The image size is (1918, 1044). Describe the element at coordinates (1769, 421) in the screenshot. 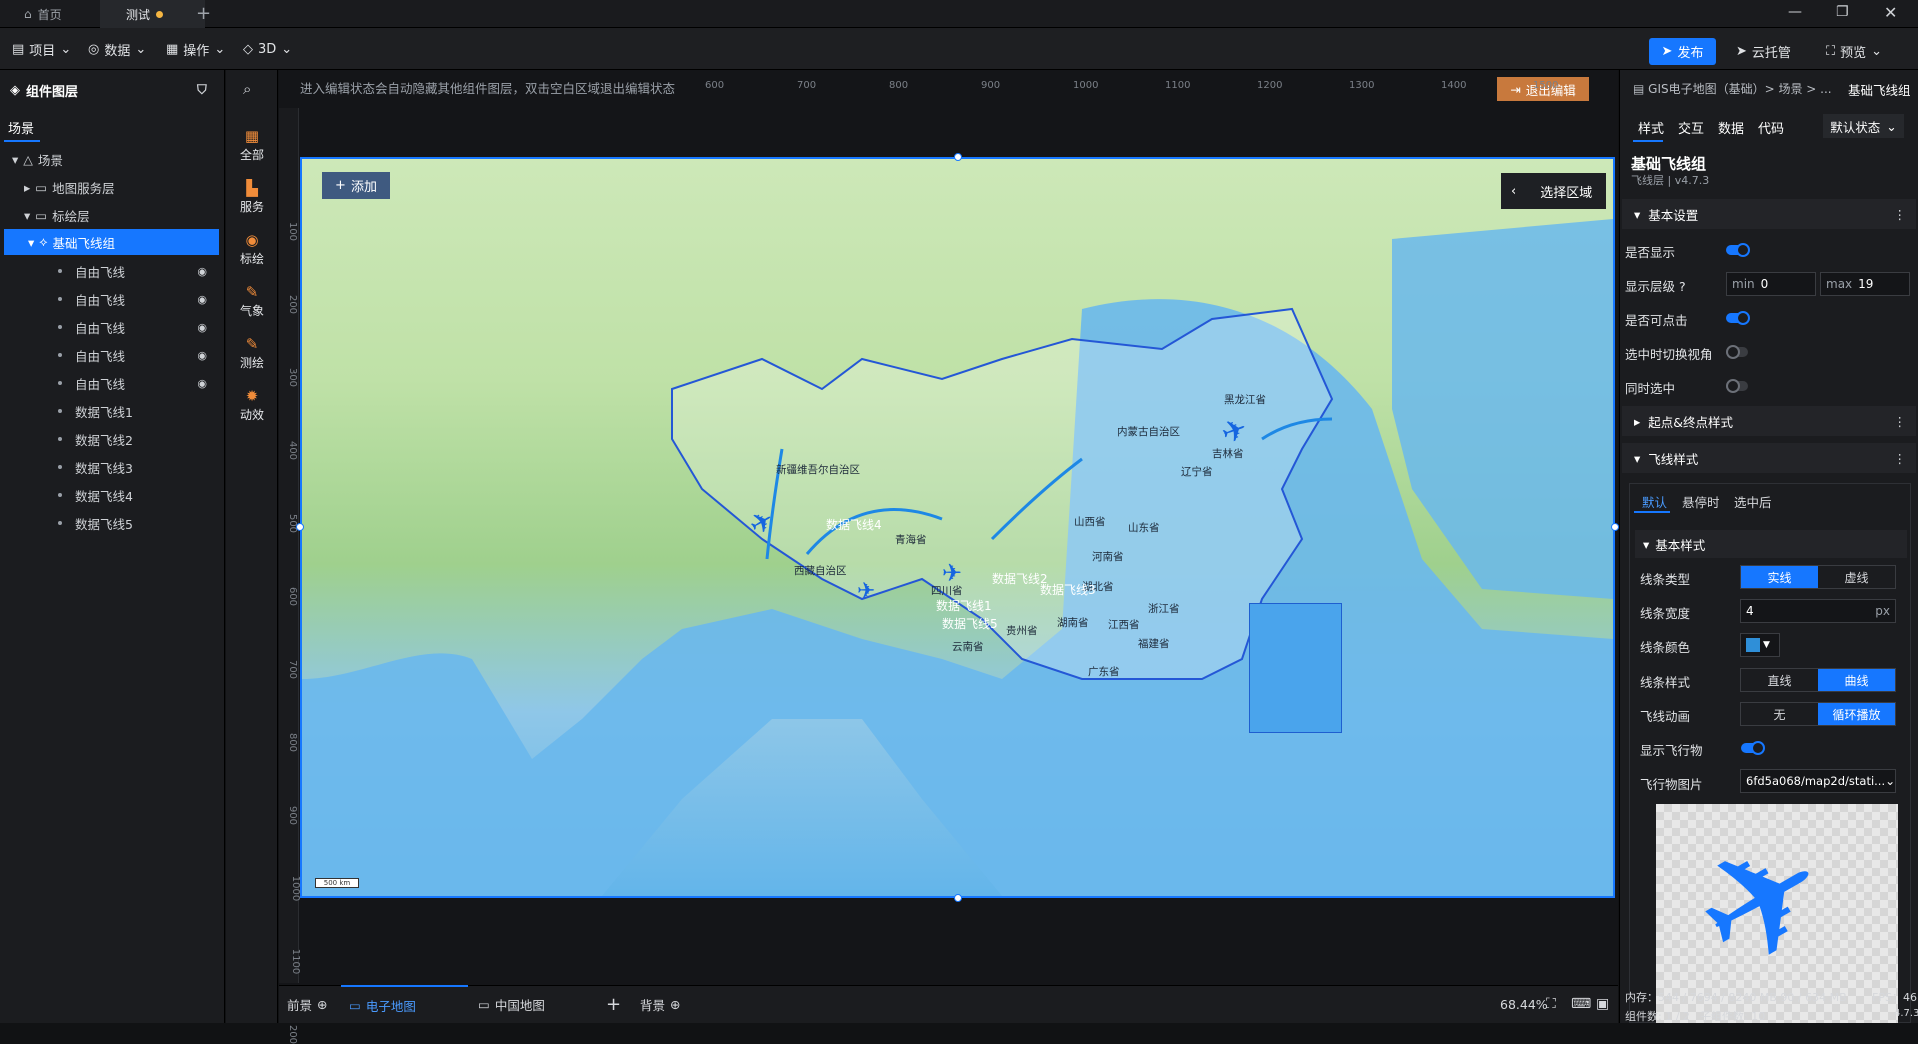

I see `section-endpoint-style: ▸ 起点&终点样式 ⋮` at that location.